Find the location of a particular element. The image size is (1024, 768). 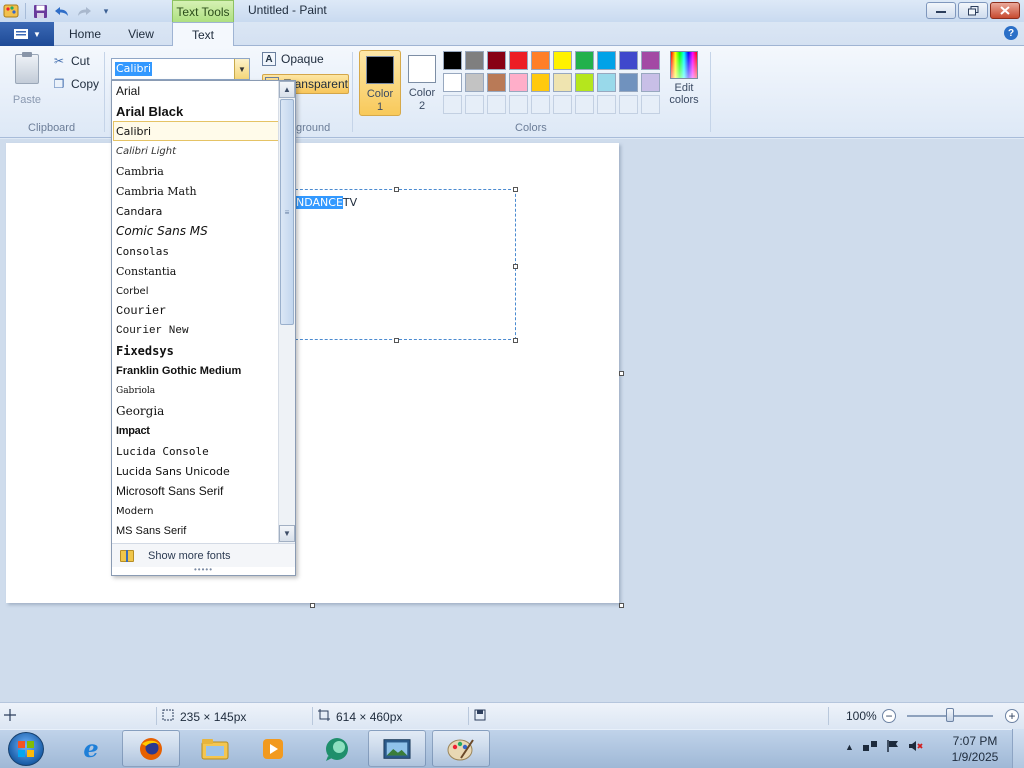

minimize-button is located at coordinates (941, 10).